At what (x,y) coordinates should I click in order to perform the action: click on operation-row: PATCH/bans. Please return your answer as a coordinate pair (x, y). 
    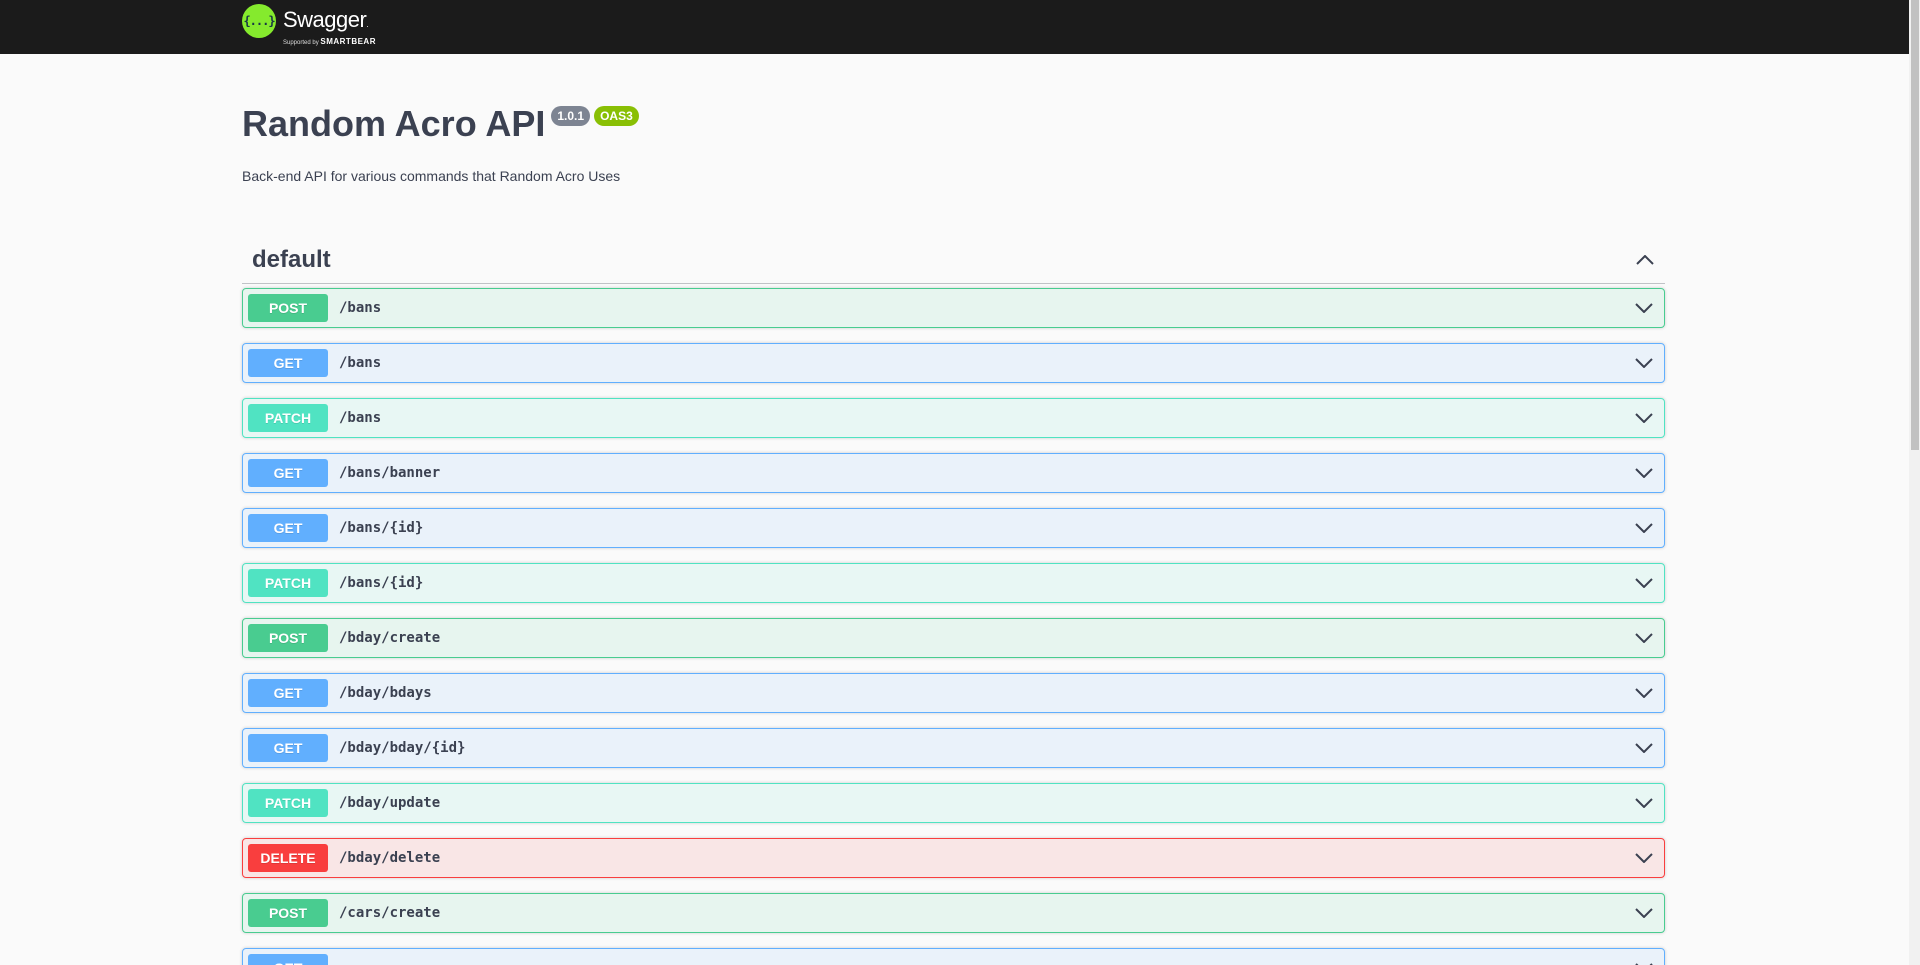
    Looking at the image, I should click on (953, 418).